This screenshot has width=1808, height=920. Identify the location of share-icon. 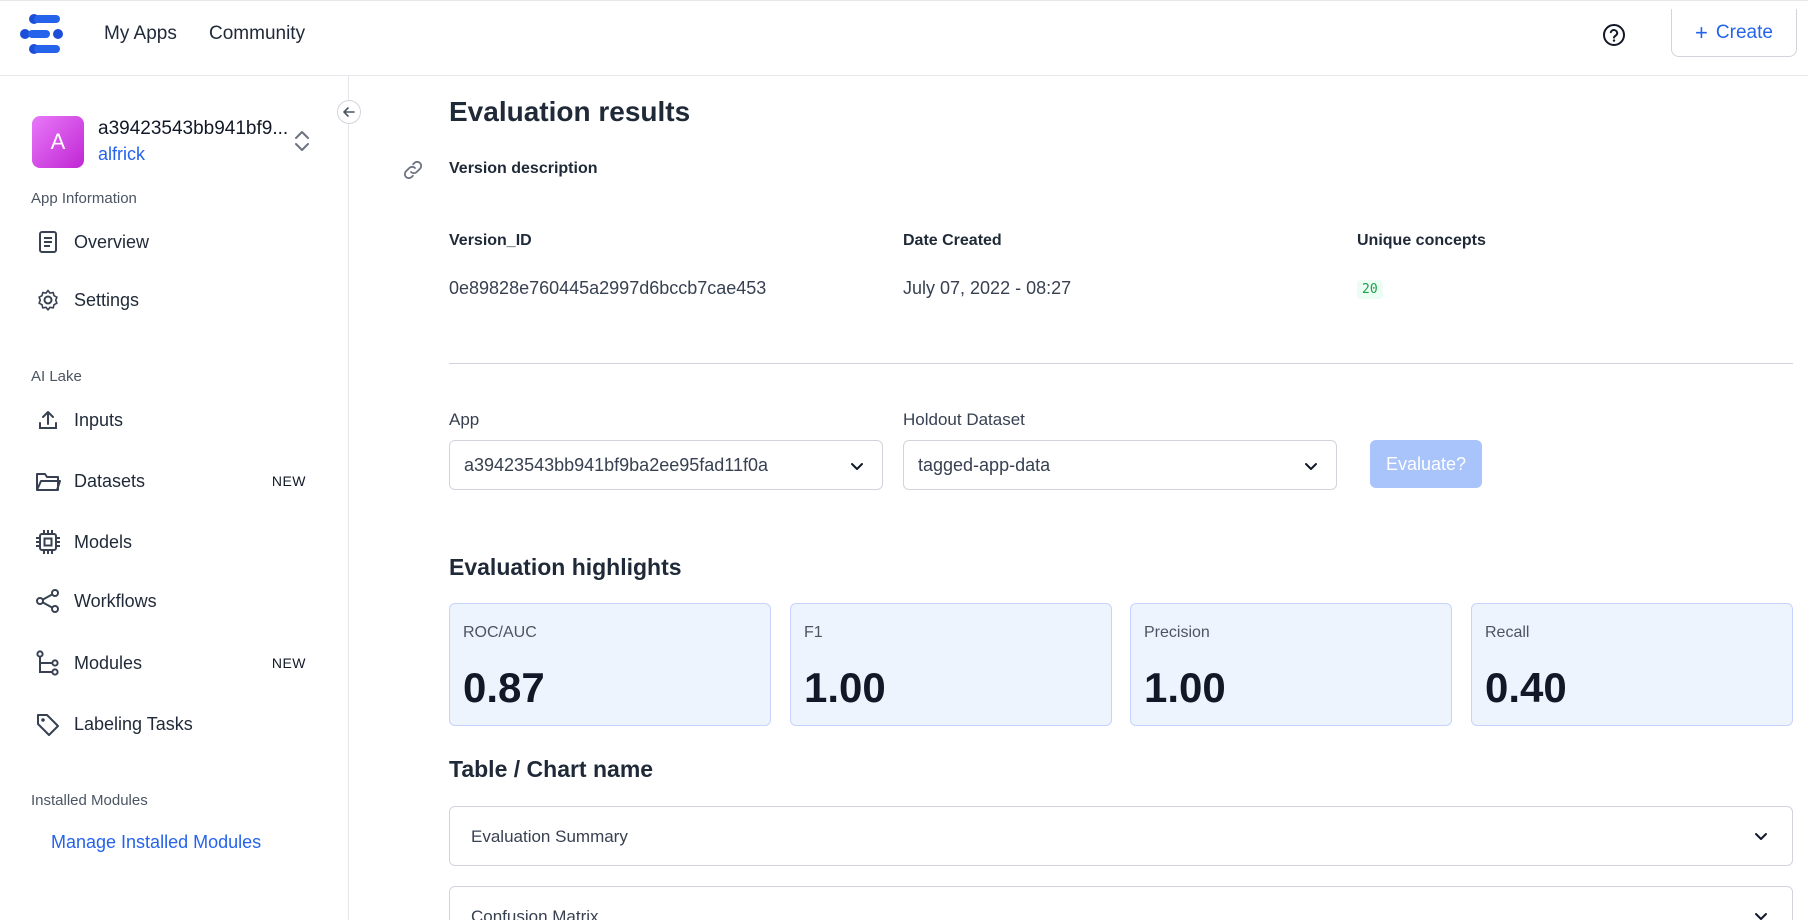
(48, 601).